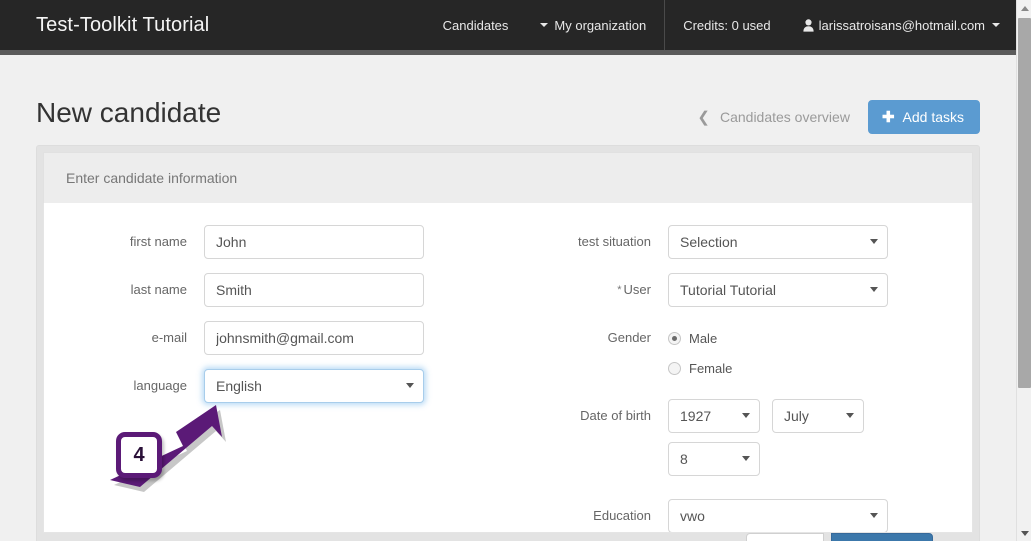 Image resolution: width=1031 pixels, height=541 pixels. I want to click on field-email: e-mail, so click(276, 338).